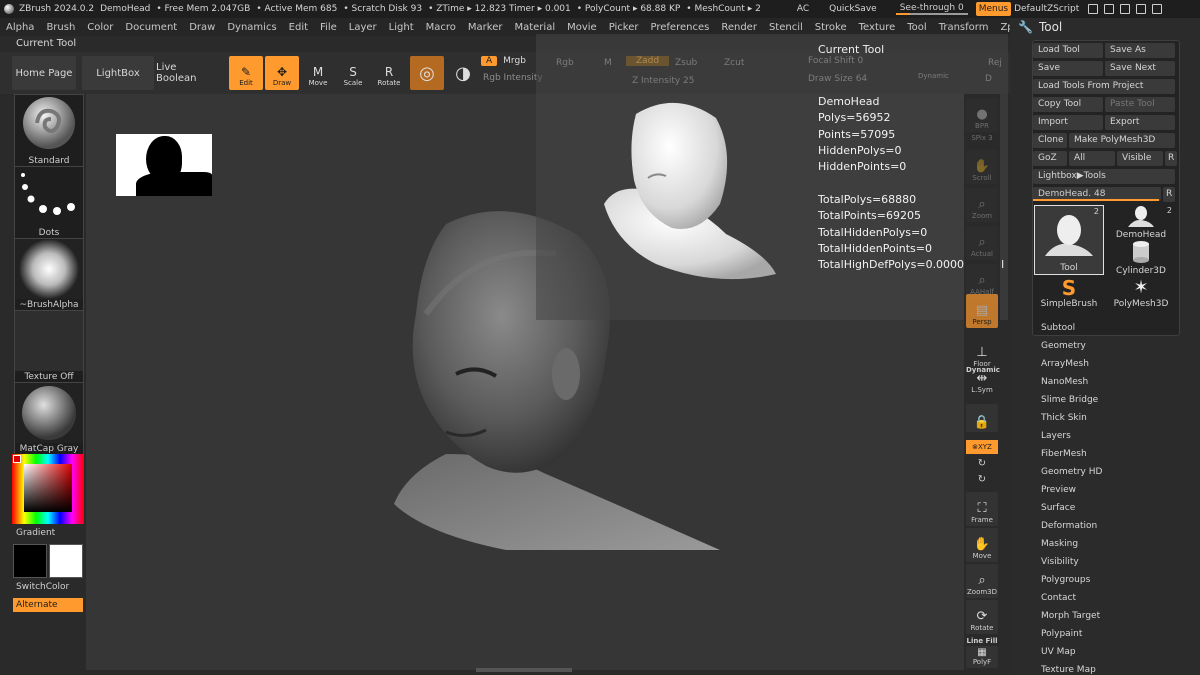 This screenshot has height=675, width=1200. I want to click on subpalette-masking: Masking, so click(1059, 544).